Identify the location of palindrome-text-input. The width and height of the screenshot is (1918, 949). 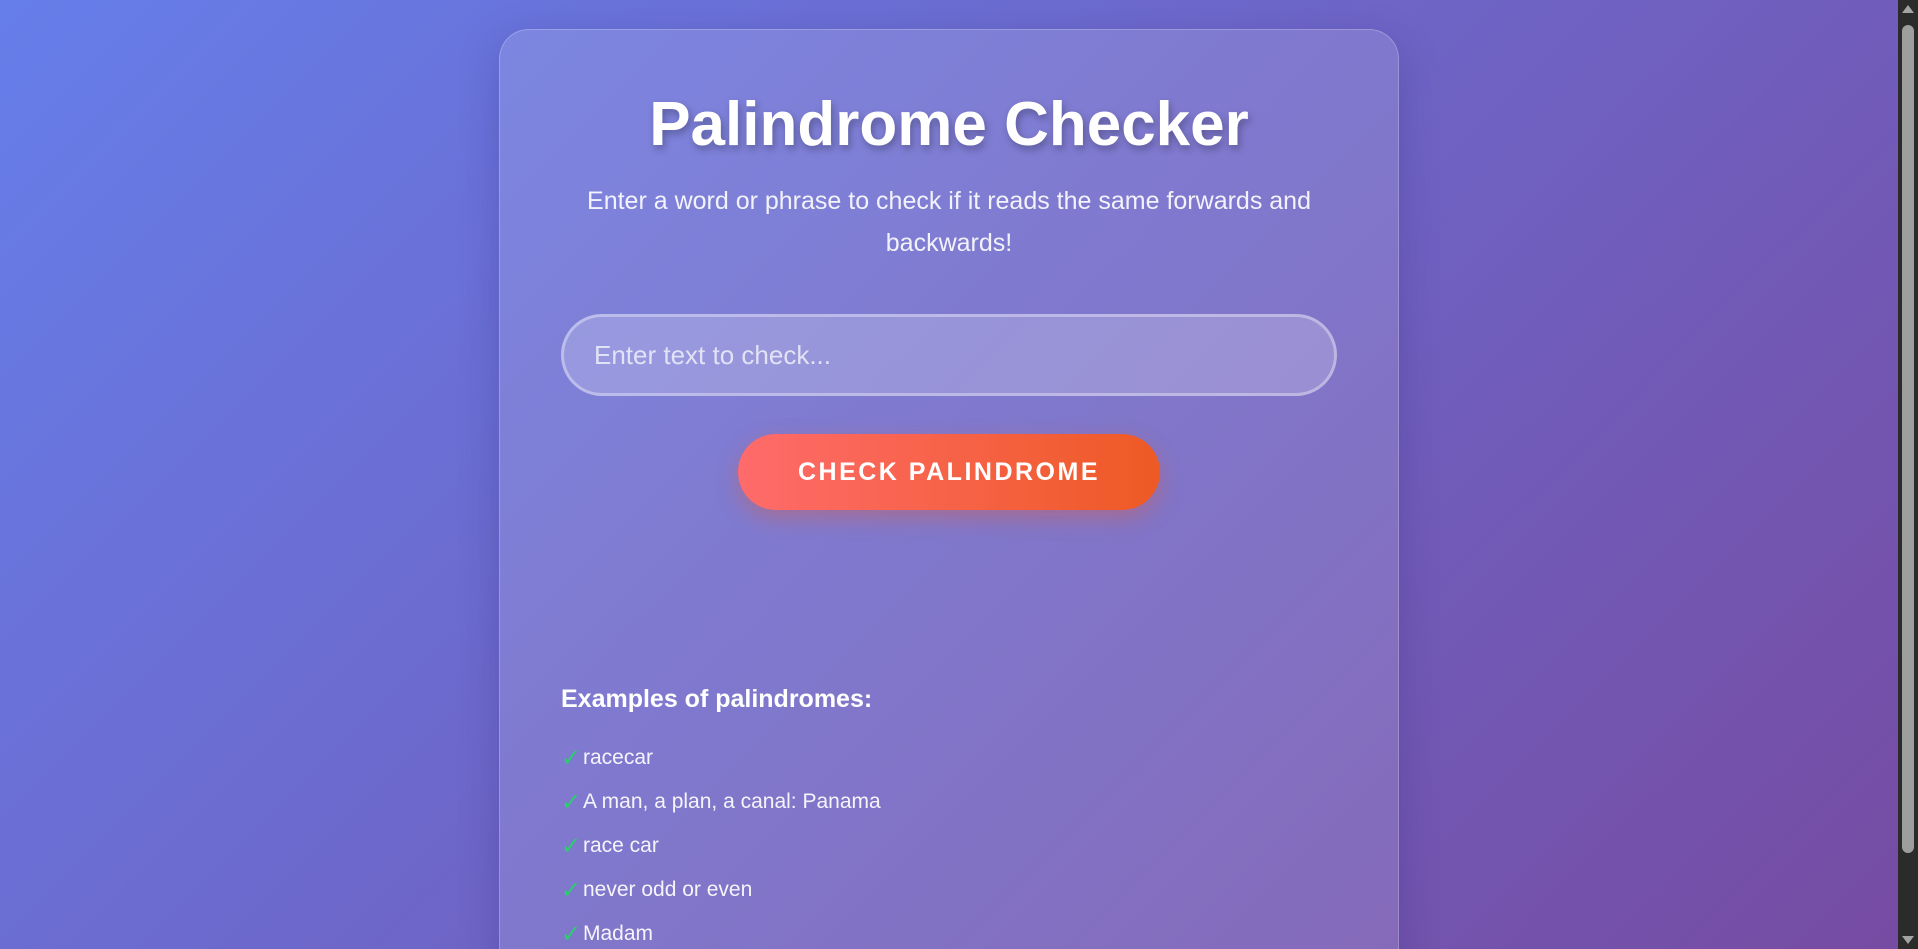
(949, 355).